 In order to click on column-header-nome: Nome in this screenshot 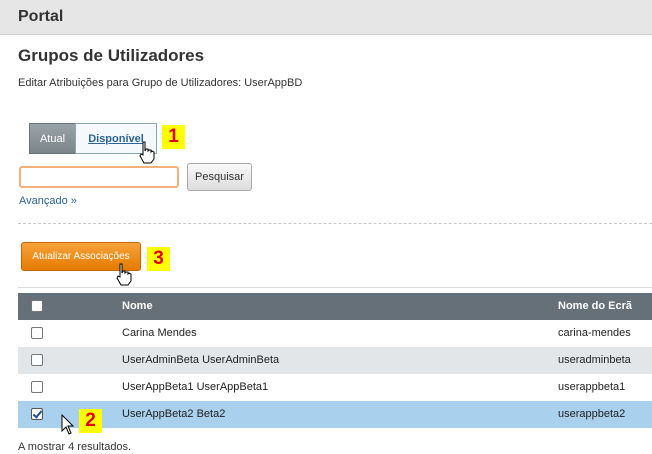, I will do `click(137, 306)`.